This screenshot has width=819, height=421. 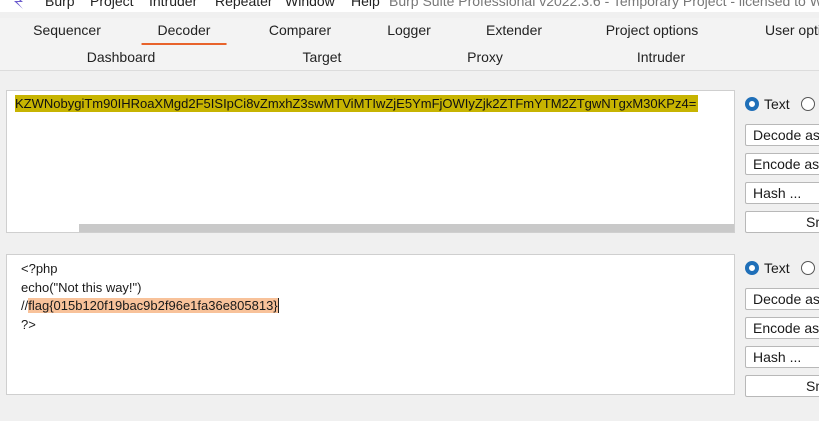 I want to click on tab-row-2: Dashboard Target Proxy Intruder, so click(x=409, y=58).